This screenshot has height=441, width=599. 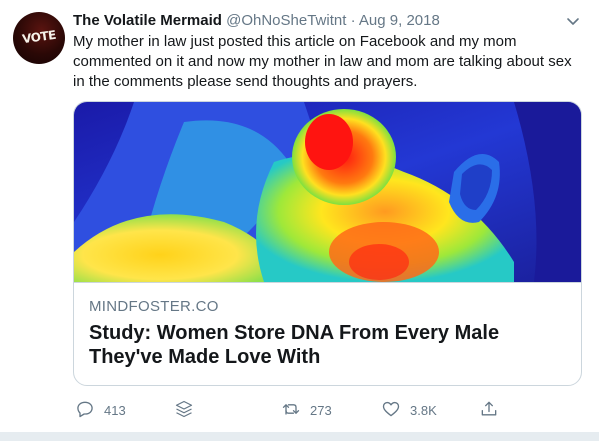 What do you see at coordinates (399, 20) in the screenshot?
I see `tweet-date: Aug 9, 2018` at bounding box center [399, 20].